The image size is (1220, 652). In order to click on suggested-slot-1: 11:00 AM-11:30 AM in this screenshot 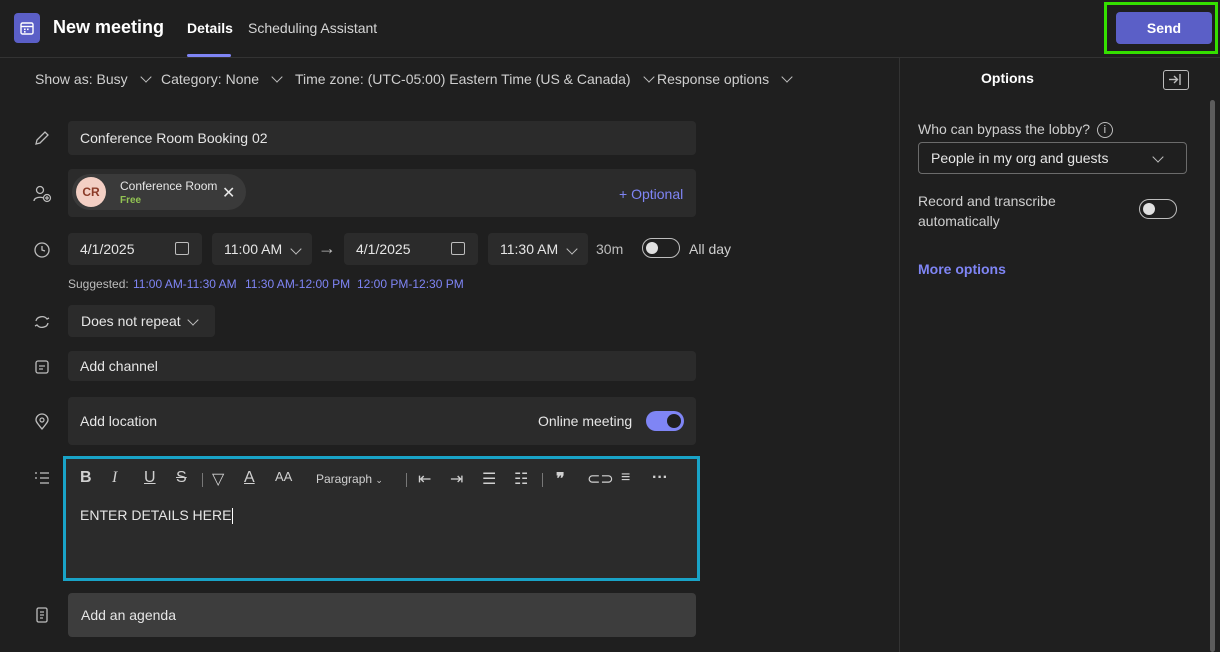, I will do `click(185, 284)`.